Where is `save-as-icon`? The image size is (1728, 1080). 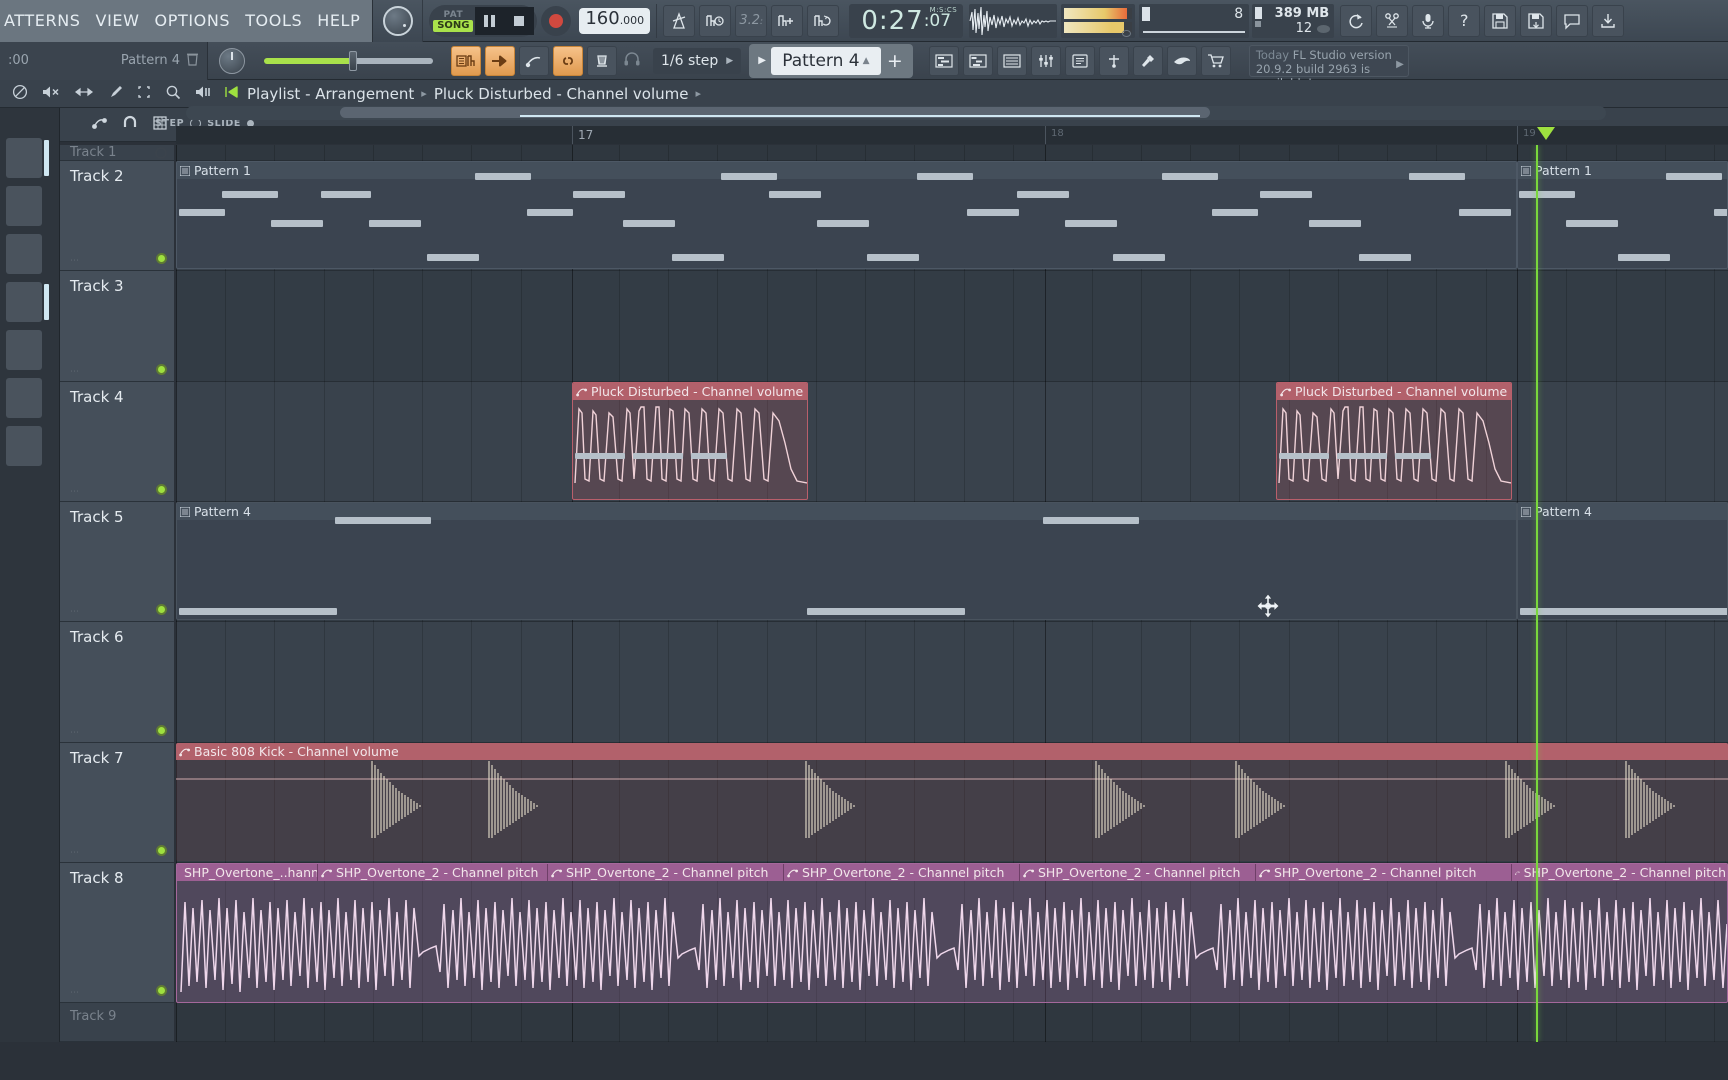
save-as-icon is located at coordinates (1536, 20).